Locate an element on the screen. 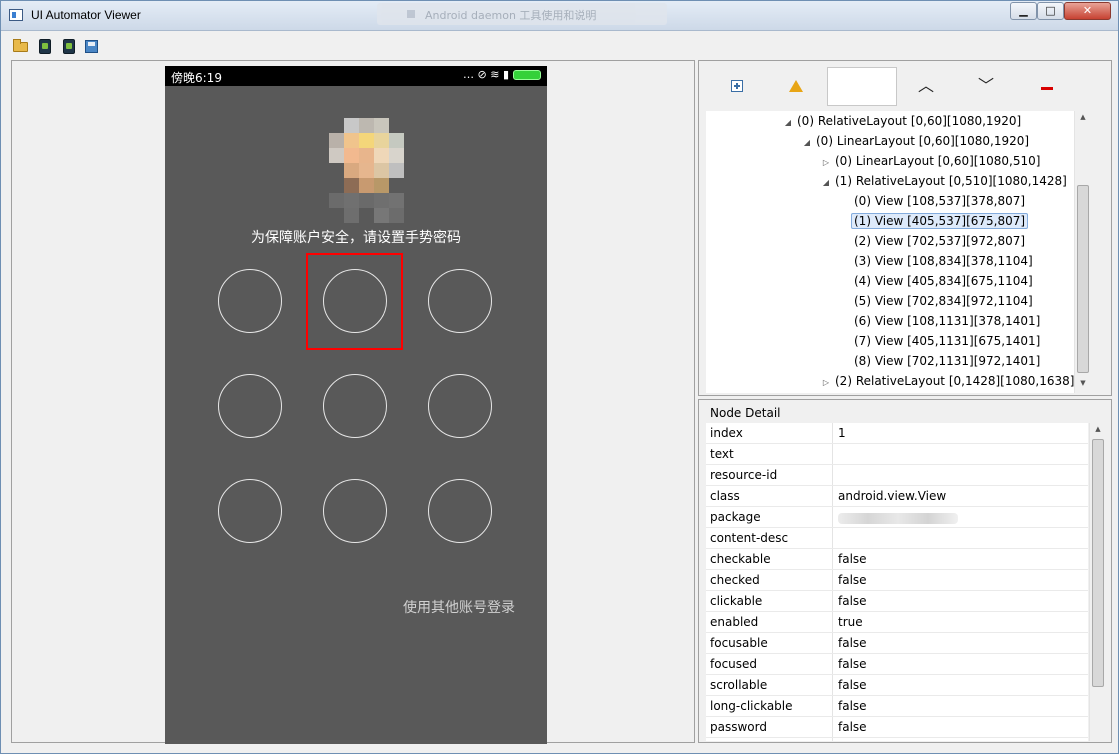  save-icon is located at coordinates (93, 46).